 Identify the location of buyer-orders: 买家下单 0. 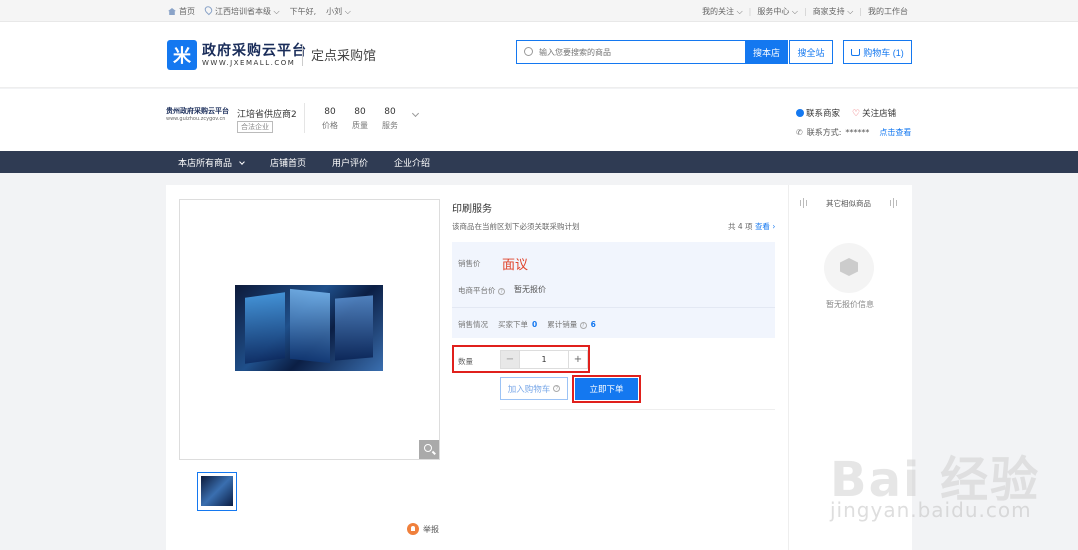
(518, 324).